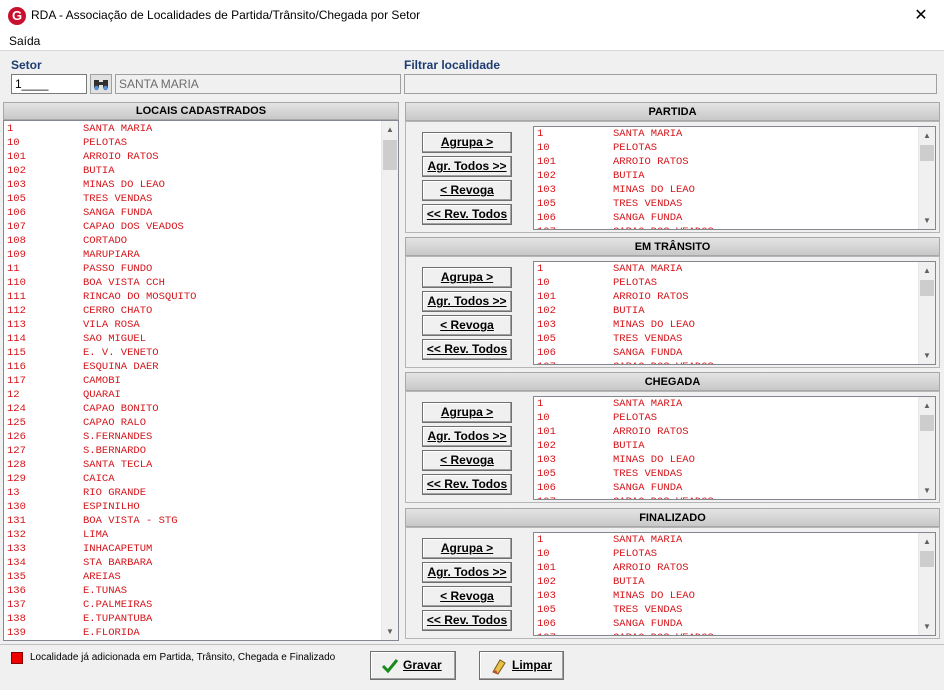 This screenshot has height=690, width=944. What do you see at coordinates (467, 277) in the screenshot?
I see `agrupa-button-transito: Agrupa >` at bounding box center [467, 277].